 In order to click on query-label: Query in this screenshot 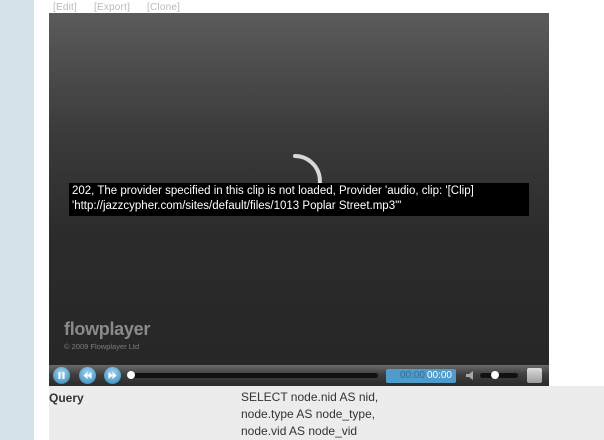, I will do `click(66, 398)`.